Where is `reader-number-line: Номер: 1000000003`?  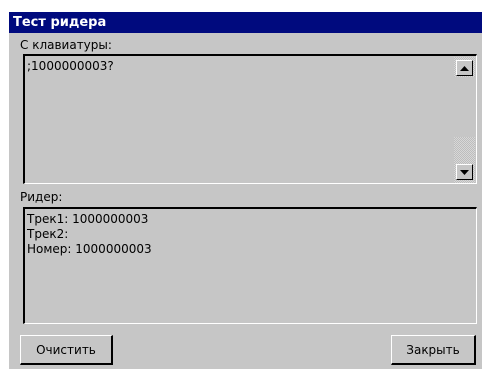 reader-number-line: Номер: 1000000003 is located at coordinates (89, 249).